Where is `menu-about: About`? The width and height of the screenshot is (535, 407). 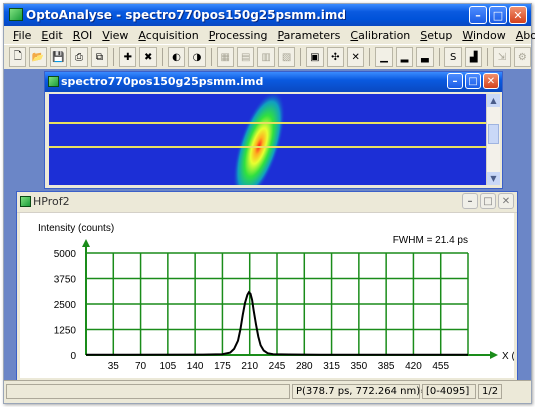
menu-about: About is located at coordinates (523, 35).